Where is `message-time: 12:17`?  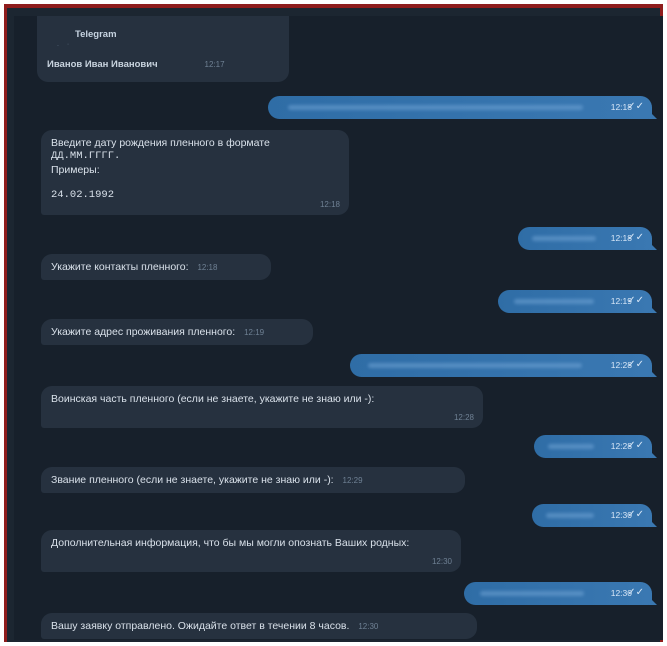 message-time: 12:17 is located at coordinates (214, 65).